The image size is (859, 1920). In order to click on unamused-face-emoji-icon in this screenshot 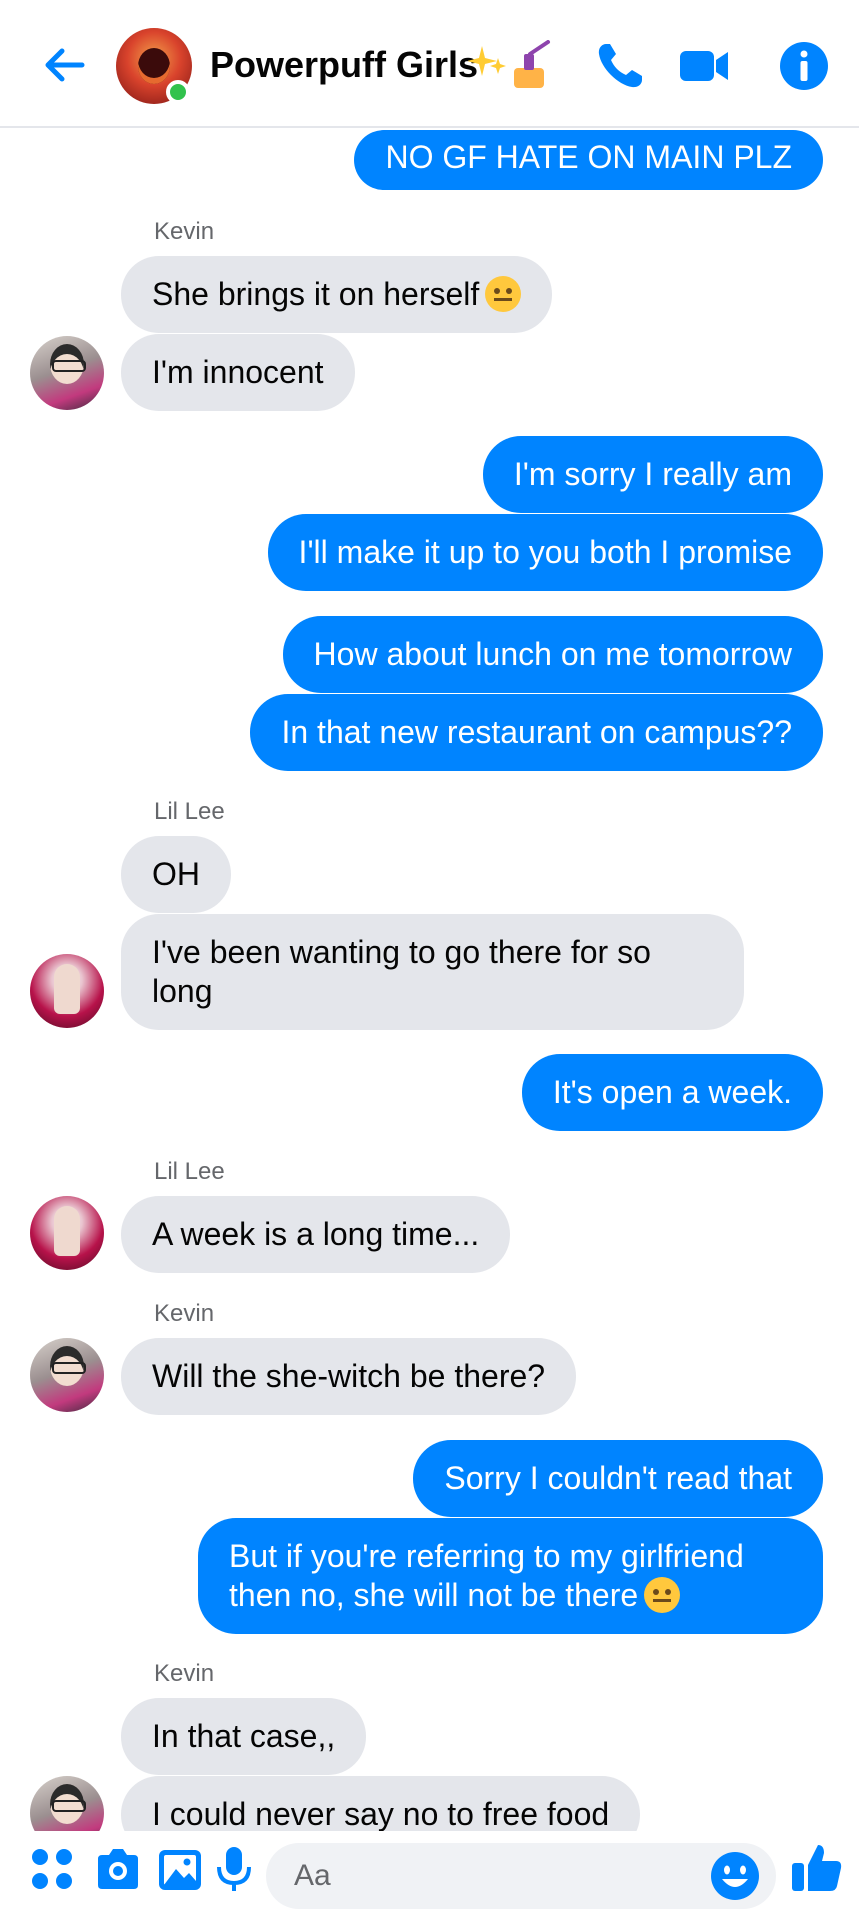, I will do `click(503, 294)`.